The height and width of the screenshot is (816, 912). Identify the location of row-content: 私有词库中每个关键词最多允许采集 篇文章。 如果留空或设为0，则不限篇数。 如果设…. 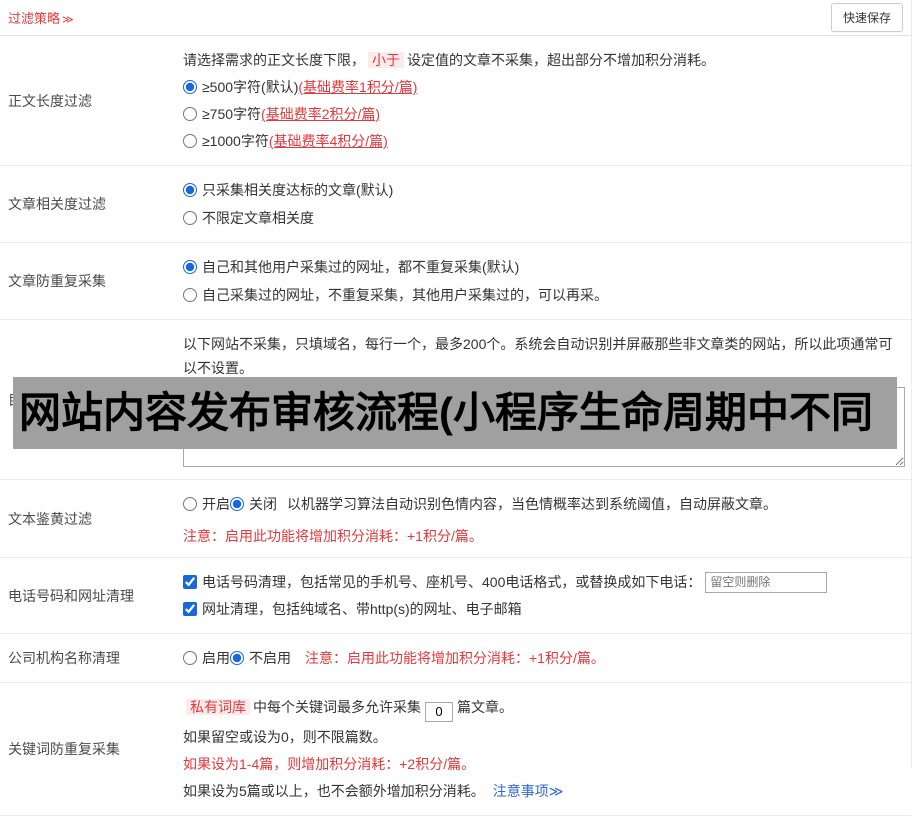
(543, 749).